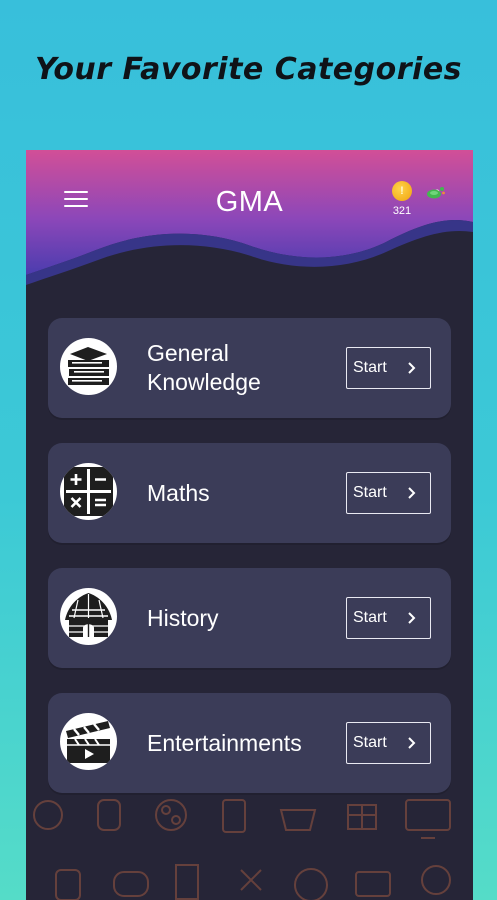 This screenshot has width=497, height=900. I want to click on category-card-general-knowledge: General Knowledge Start, so click(249, 368).